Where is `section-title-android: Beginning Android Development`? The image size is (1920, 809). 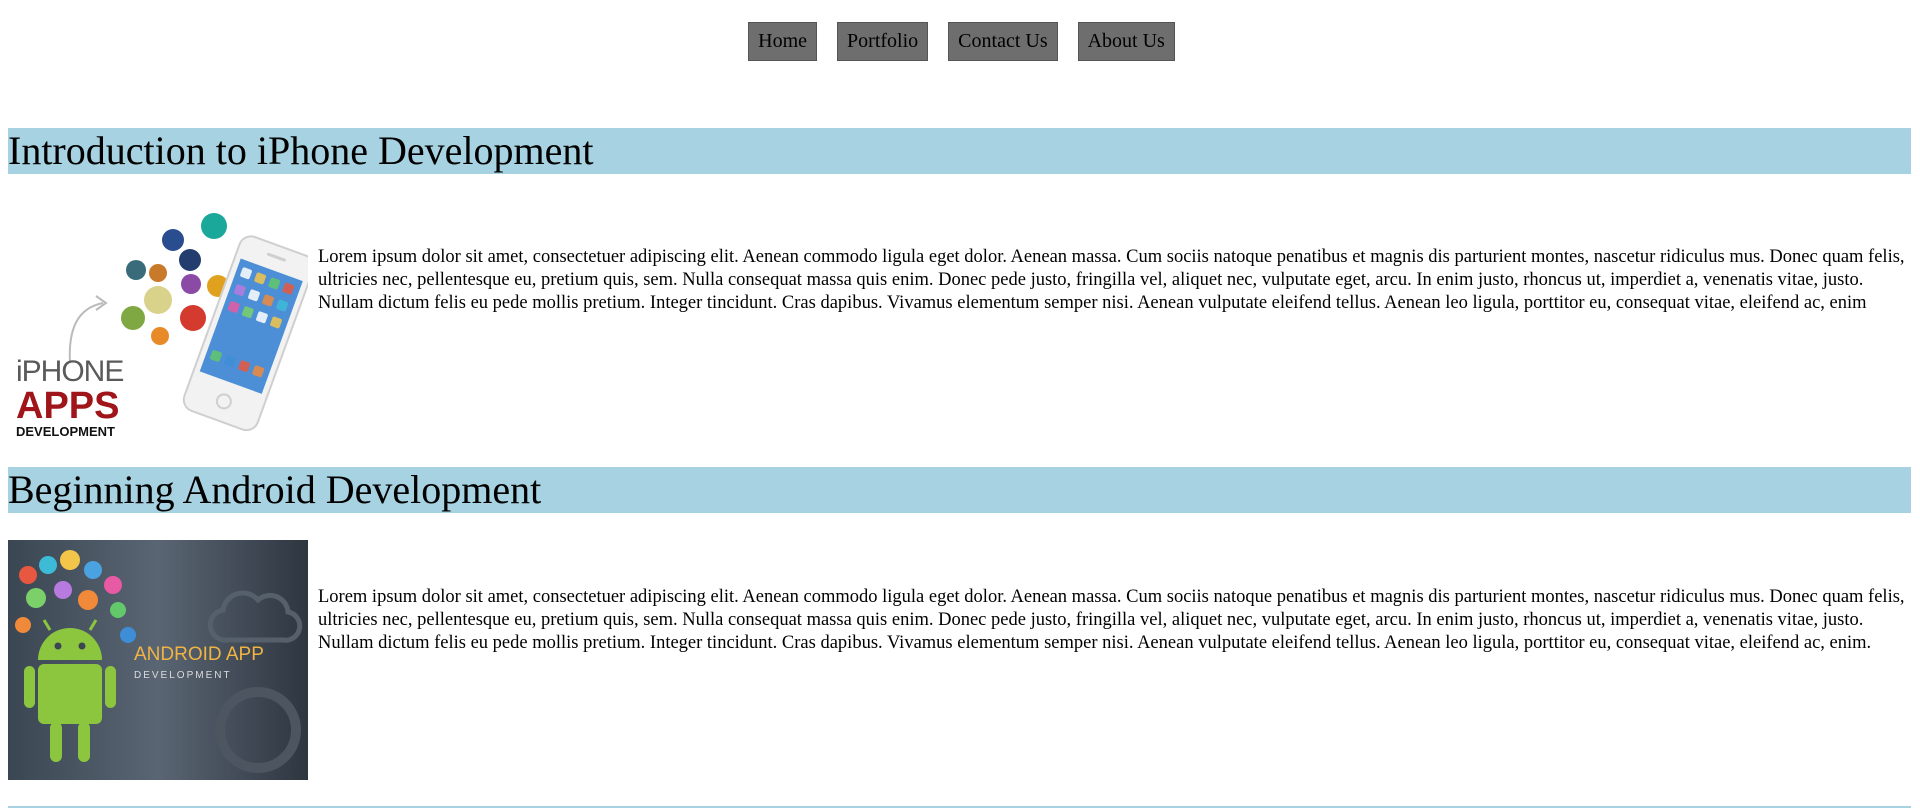 section-title-android: Beginning Android Development is located at coordinates (959, 490).